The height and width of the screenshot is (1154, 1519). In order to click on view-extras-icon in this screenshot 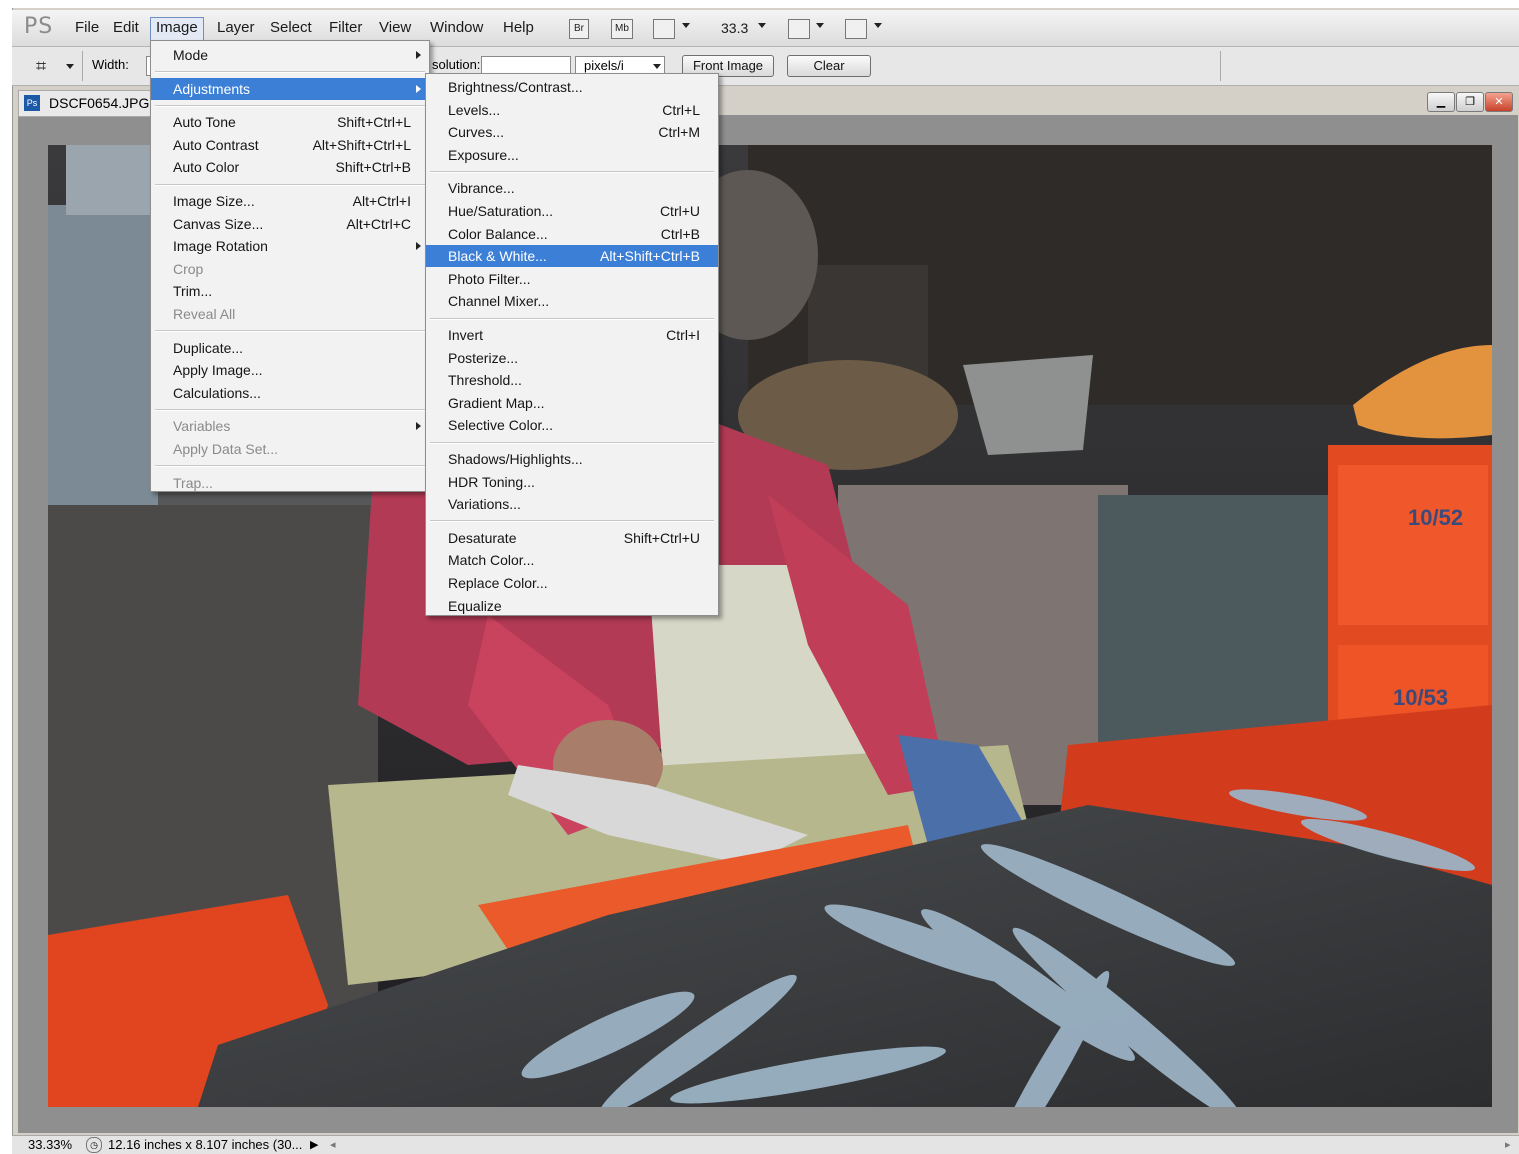, I will do `click(664, 29)`.